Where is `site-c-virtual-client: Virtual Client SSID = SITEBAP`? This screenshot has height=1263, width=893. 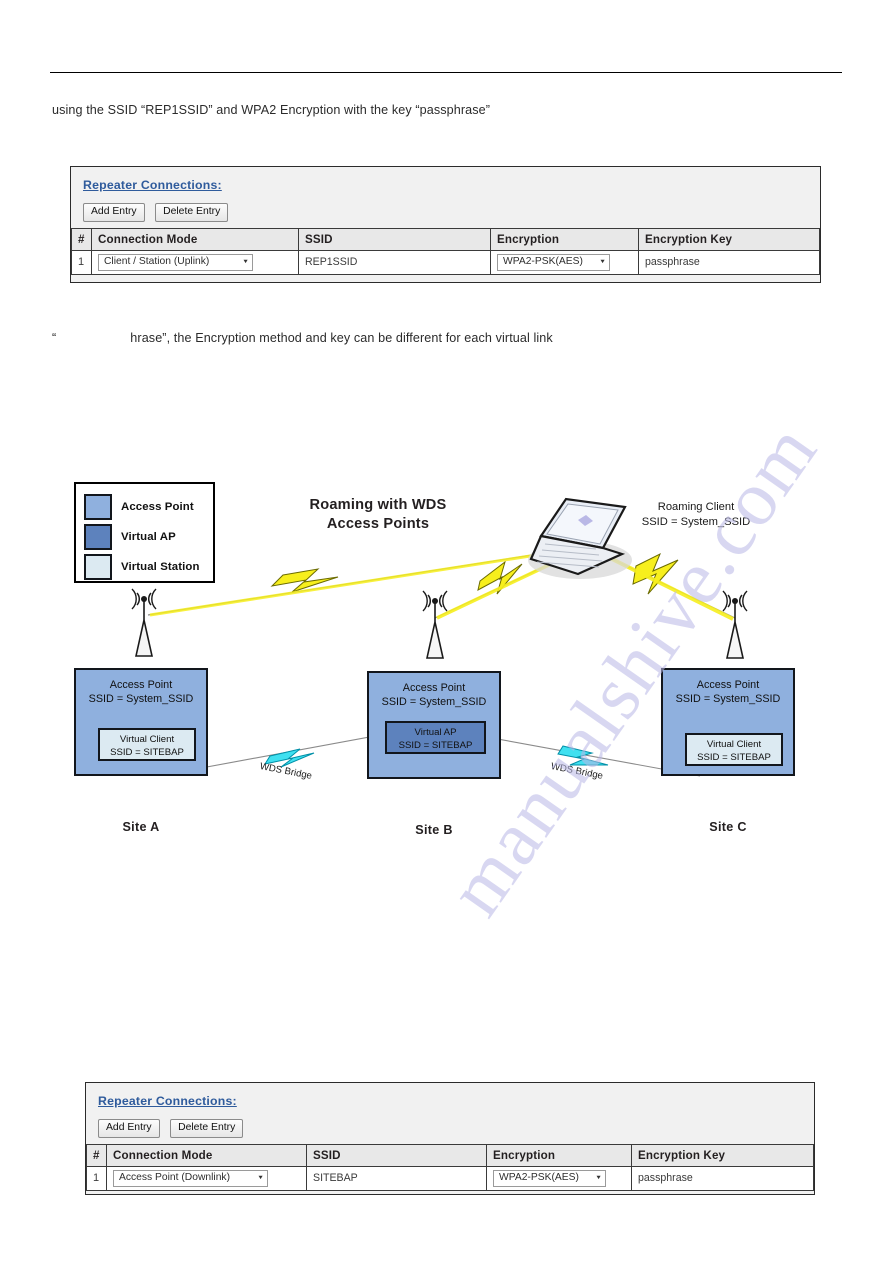 site-c-virtual-client: Virtual Client SSID = SITEBAP is located at coordinates (734, 749).